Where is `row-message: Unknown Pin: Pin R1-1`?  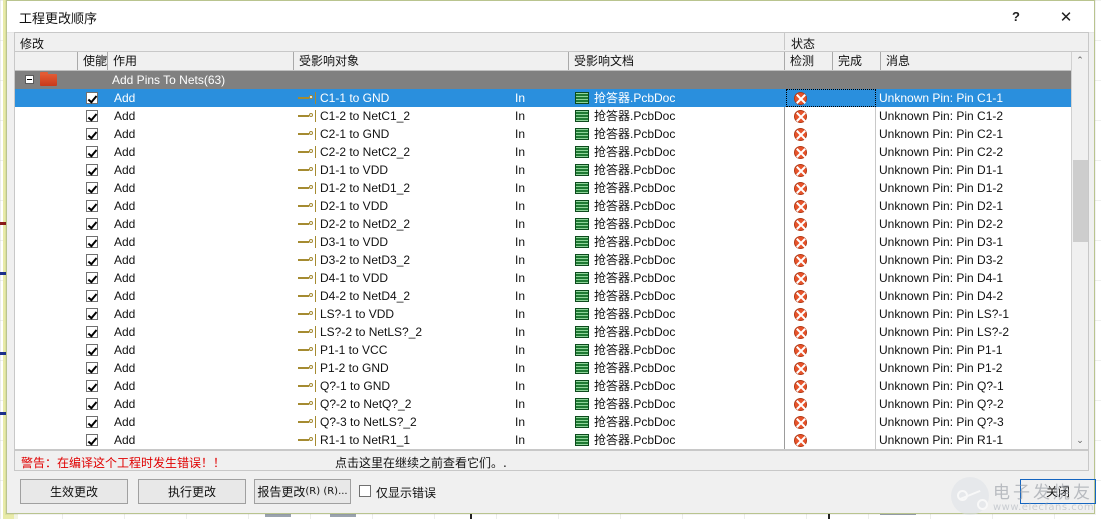
row-message: Unknown Pin: Pin R1-1 is located at coordinates (941, 440).